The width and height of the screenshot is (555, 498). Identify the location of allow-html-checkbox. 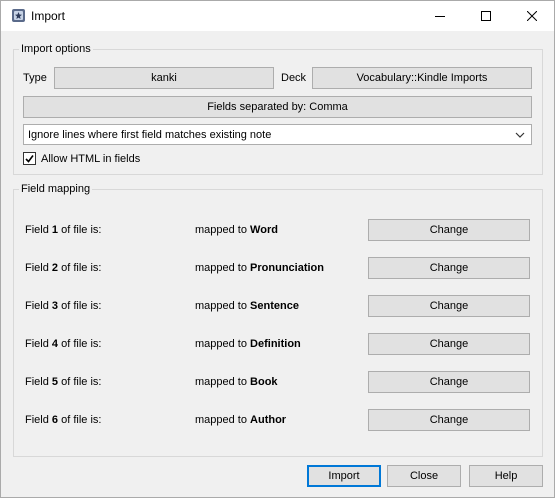
(29, 158).